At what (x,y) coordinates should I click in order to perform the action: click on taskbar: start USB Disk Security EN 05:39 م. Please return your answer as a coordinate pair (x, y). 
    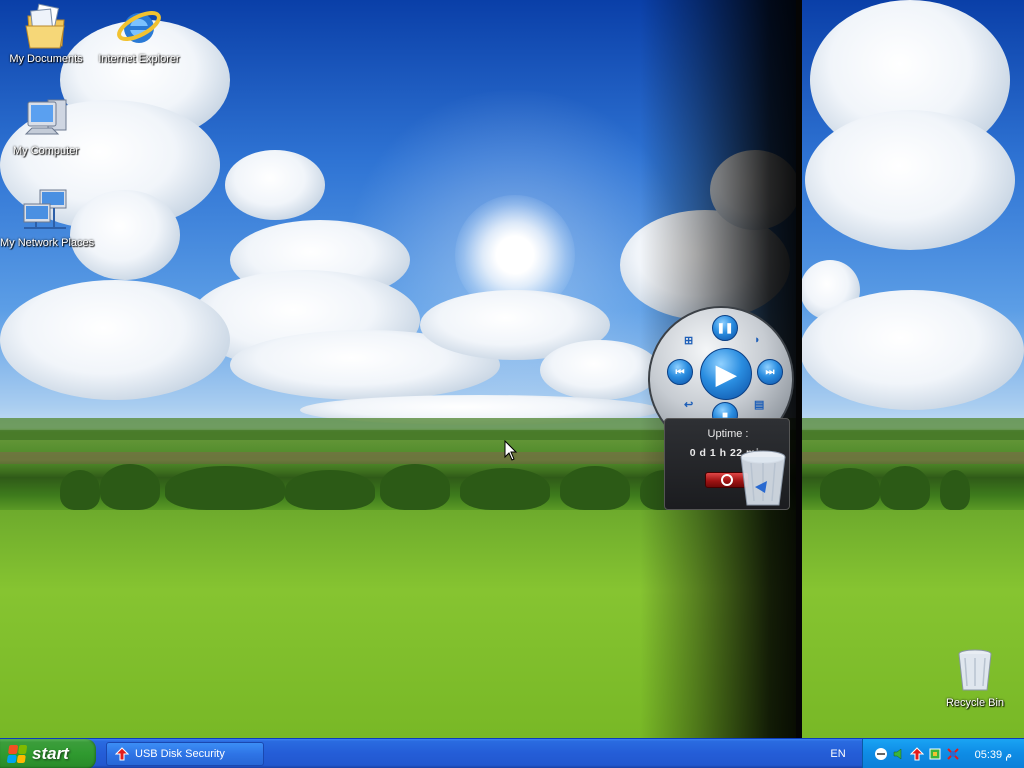
    Looking at the image, I should click on (512, 753).